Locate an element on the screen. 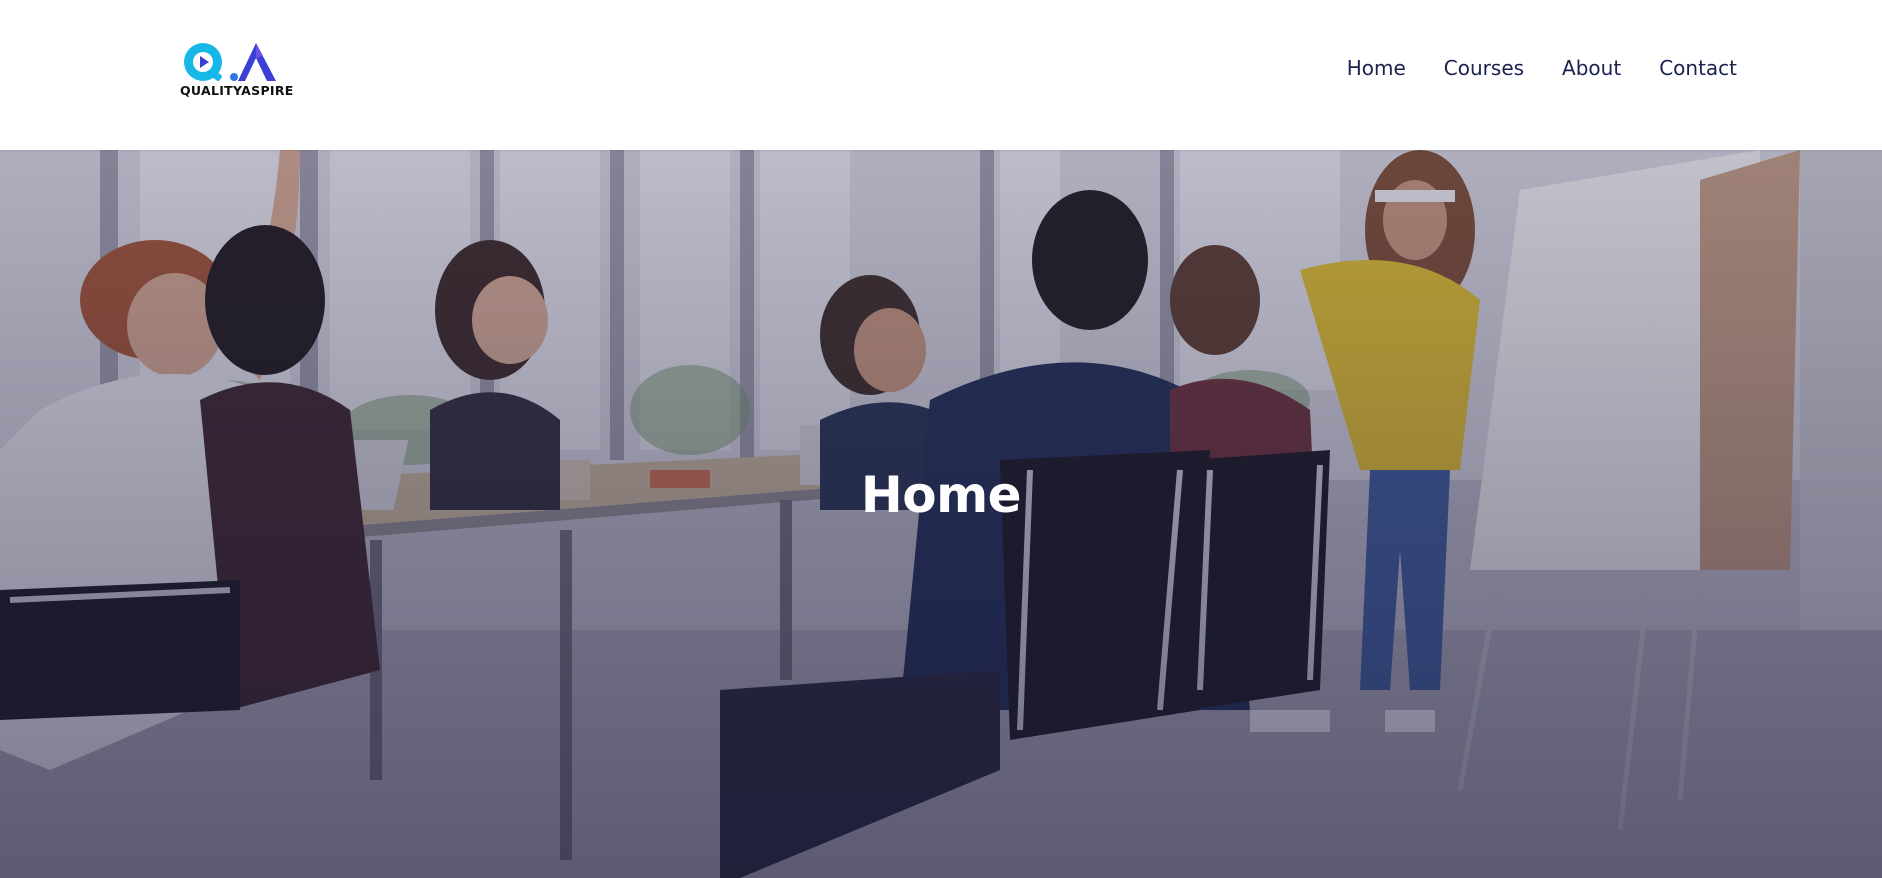 This screenshot has width=1882, height=878. nav-courses-link: Courses is located at coordinates (1484, 68).